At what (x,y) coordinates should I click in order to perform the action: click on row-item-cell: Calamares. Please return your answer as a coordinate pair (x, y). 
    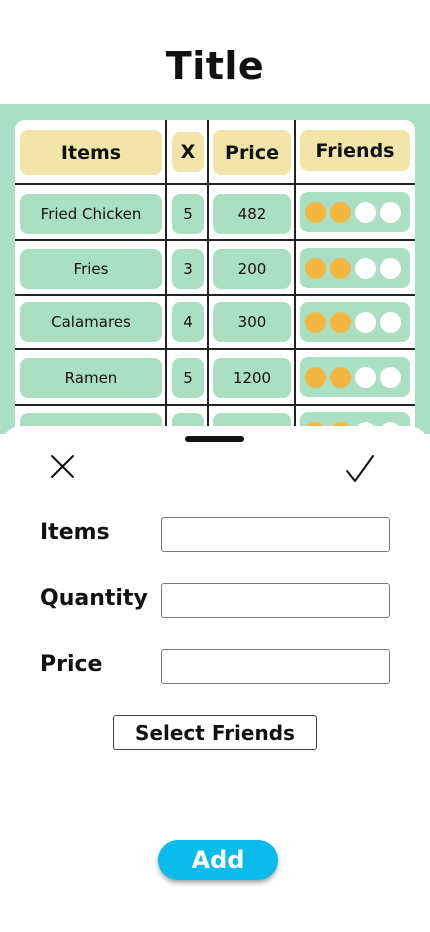
    Looking at the image, I should click on (91, 322).